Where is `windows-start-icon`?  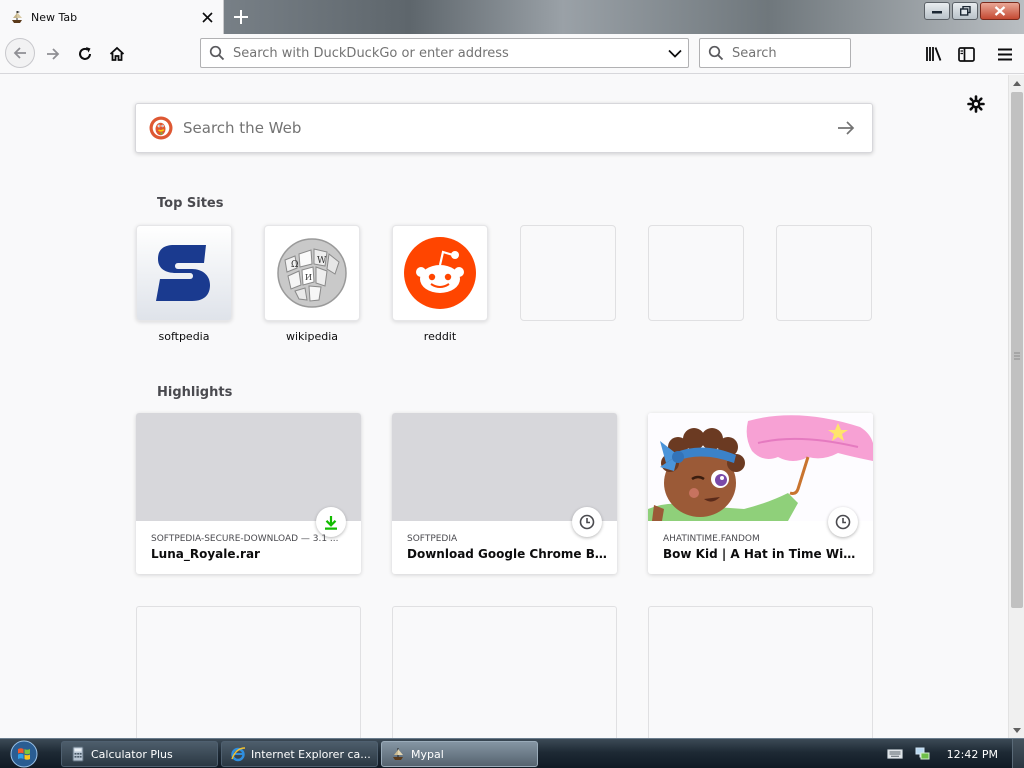
windows-start-icon is located at coordinates (24, 754).